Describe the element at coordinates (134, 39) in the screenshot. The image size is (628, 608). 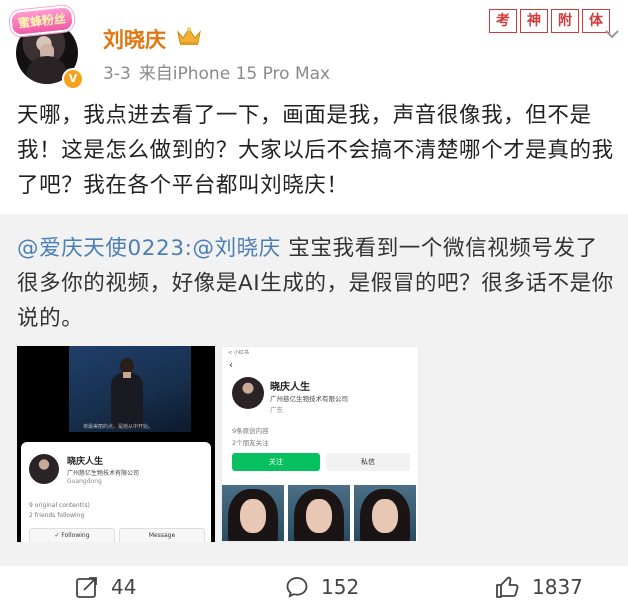
I see `username: 刘晓庆` at that location.